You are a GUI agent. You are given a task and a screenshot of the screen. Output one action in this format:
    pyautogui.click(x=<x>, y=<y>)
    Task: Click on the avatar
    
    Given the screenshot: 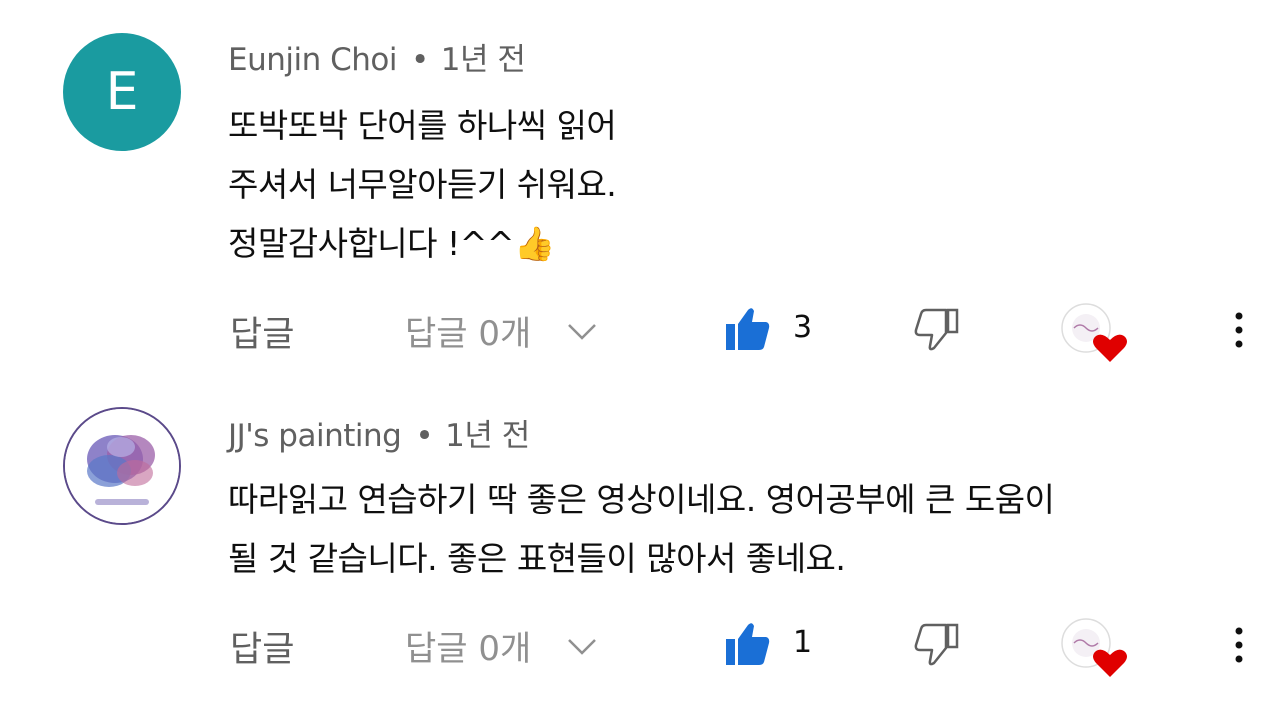 What is the action you would take?
    pyautogui.click(x=122, y=466)
    